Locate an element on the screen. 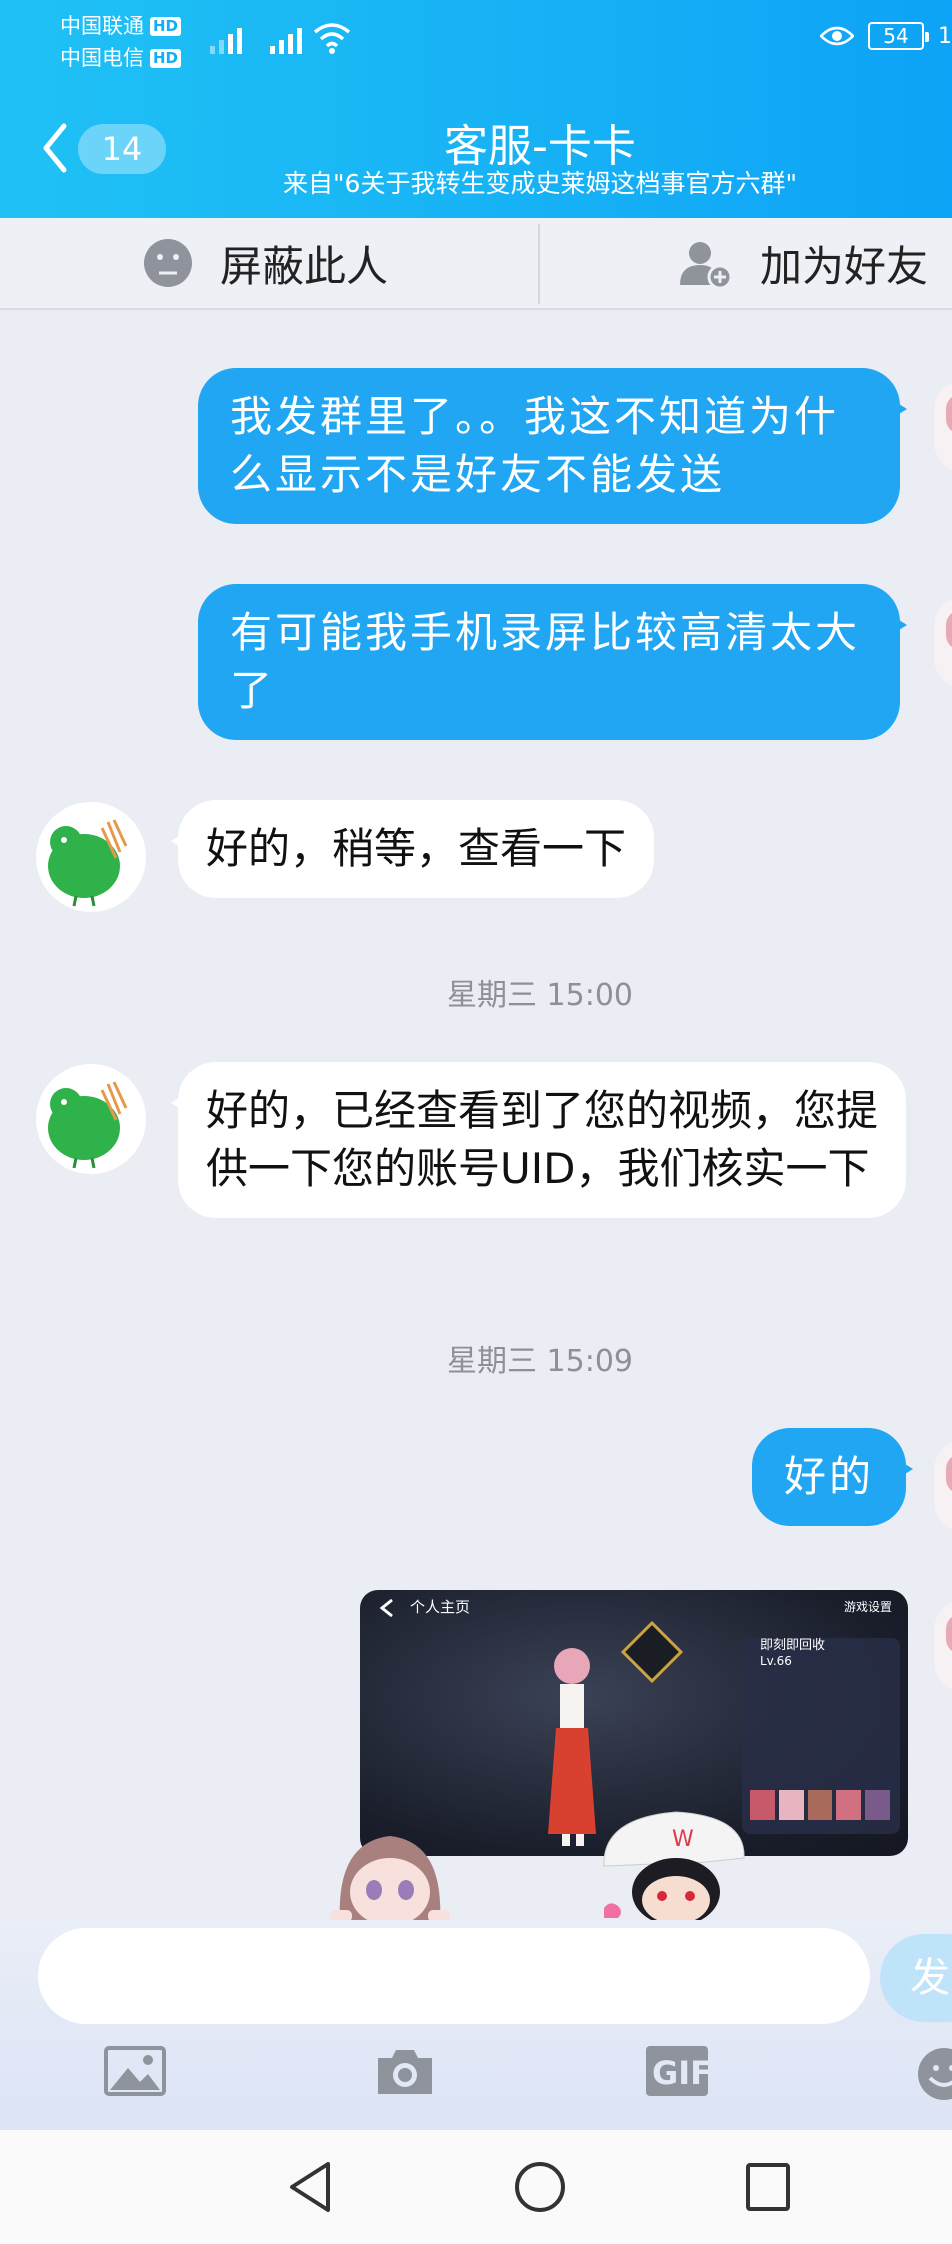 This screenshot has height=2244, width=952. system-navigation-bar is located at coordinates (476, 2187).